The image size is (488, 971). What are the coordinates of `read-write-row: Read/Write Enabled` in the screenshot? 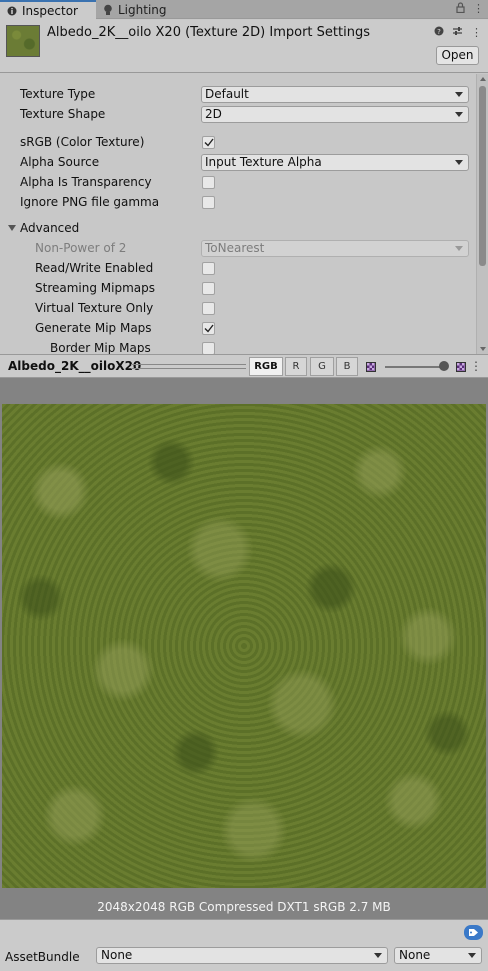 It's located at (238, 268).